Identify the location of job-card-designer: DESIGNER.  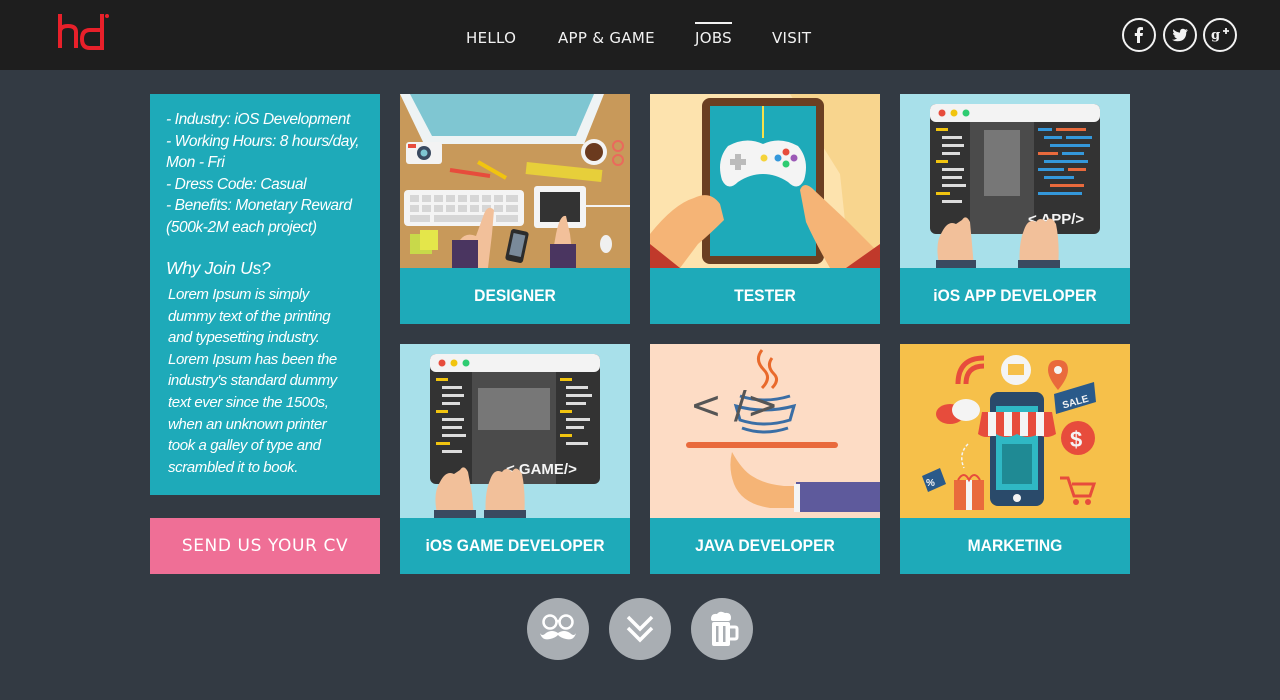
(515, 209).